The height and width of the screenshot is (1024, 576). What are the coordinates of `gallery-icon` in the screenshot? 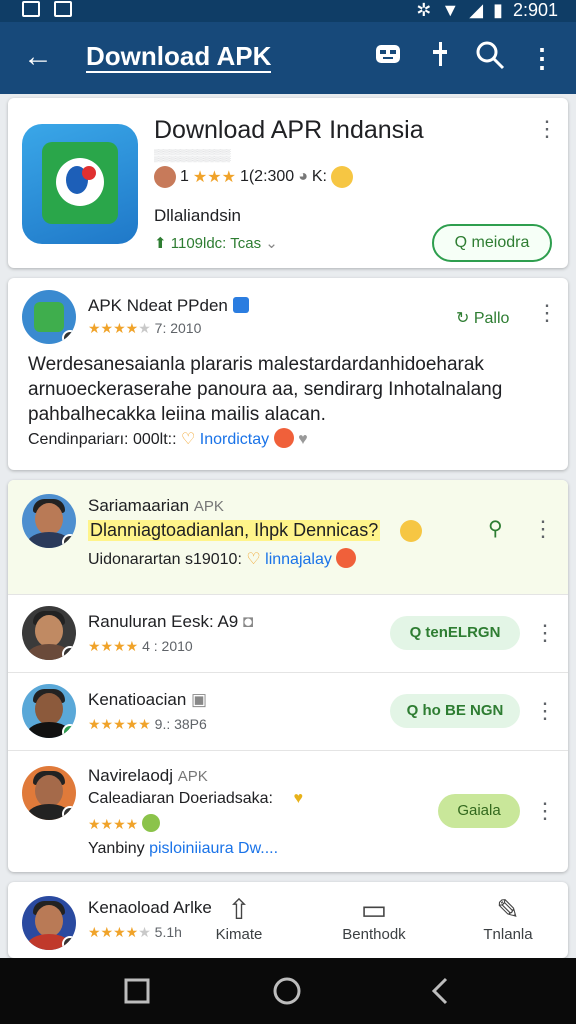 It's located at (31, 9).